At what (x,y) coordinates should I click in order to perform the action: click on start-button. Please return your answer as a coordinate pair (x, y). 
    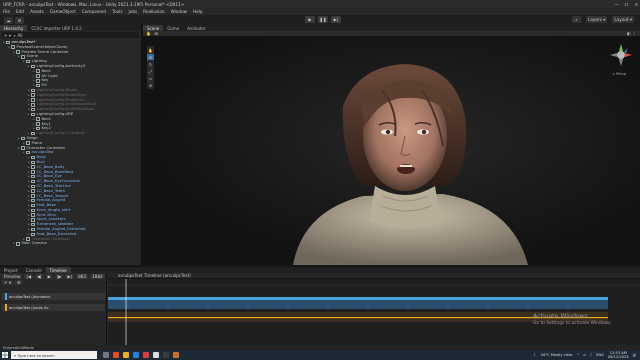
    Looking at the image, I should click on (5, 355).